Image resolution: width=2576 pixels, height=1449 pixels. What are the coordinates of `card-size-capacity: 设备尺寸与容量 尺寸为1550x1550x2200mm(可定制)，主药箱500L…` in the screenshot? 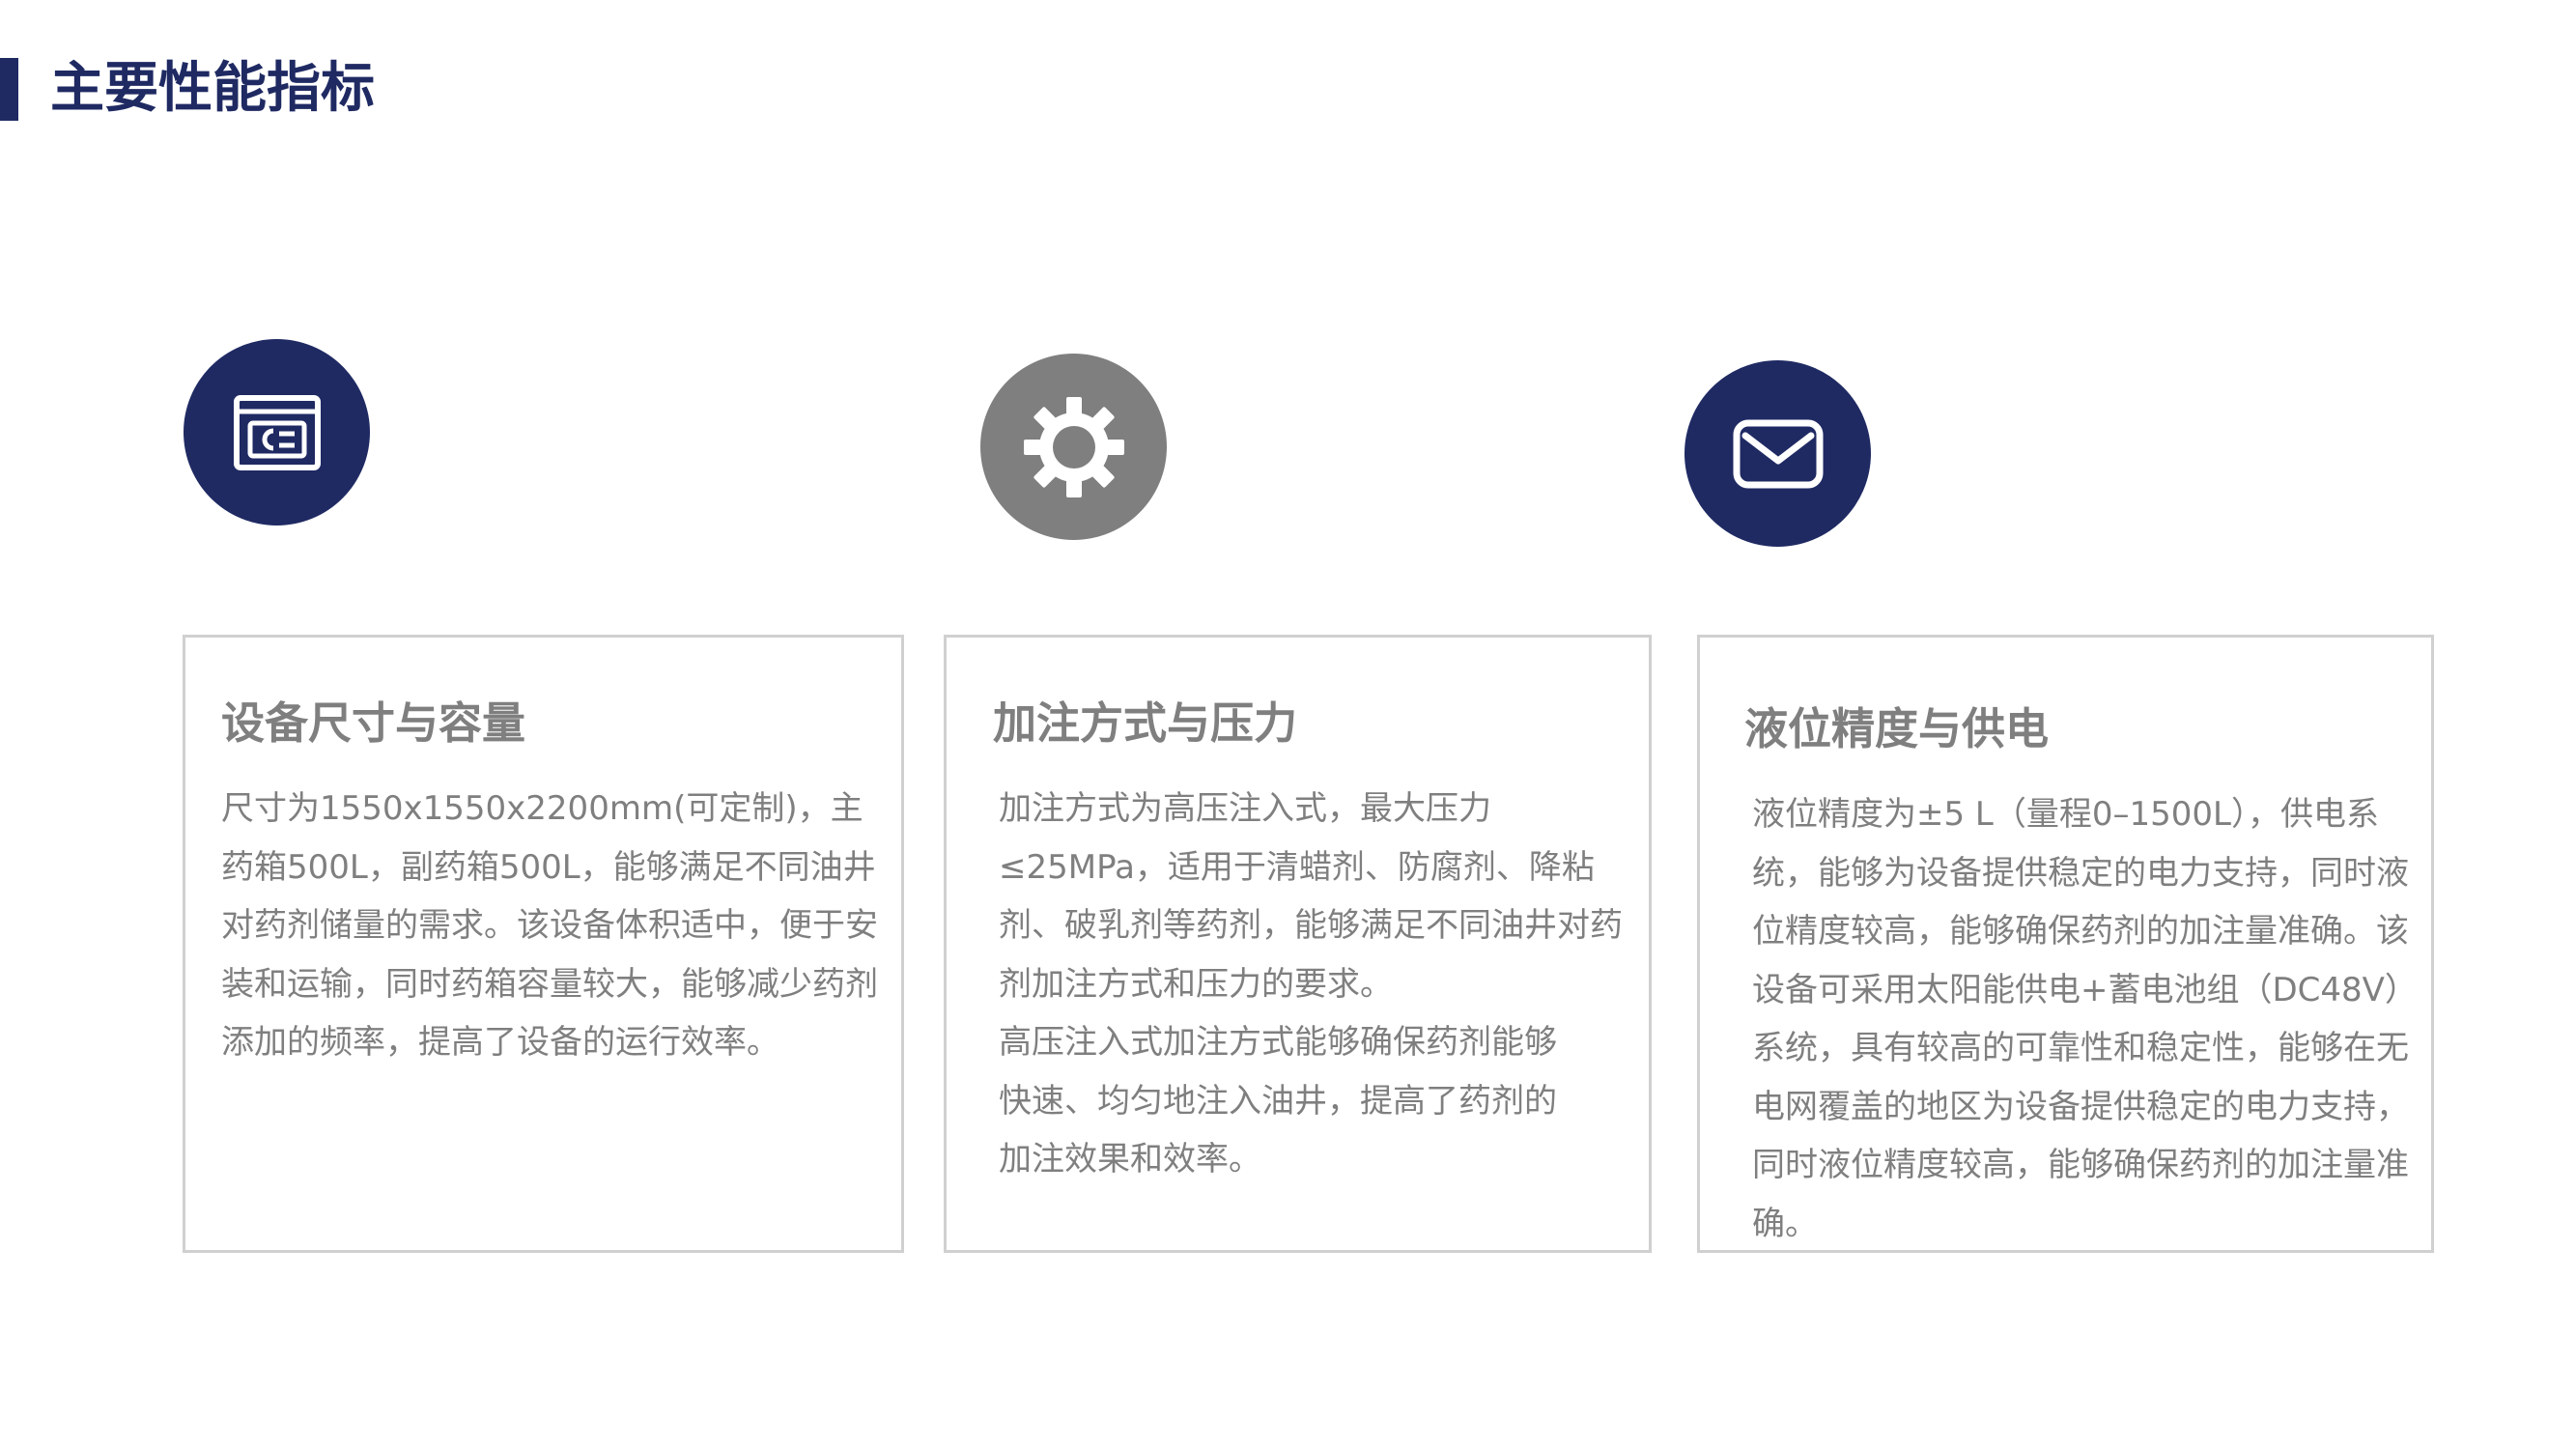 It's located at (543, 944).